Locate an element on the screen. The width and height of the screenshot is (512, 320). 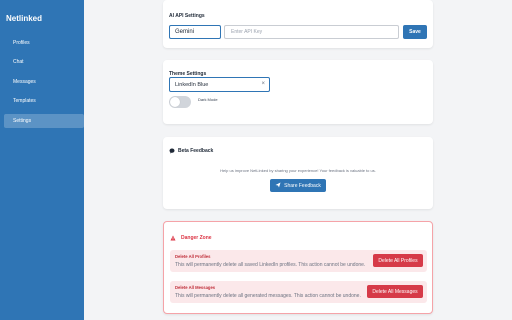
ai-settings-card: AI API Settings Gemini Save is located at coordinates (298, 24).